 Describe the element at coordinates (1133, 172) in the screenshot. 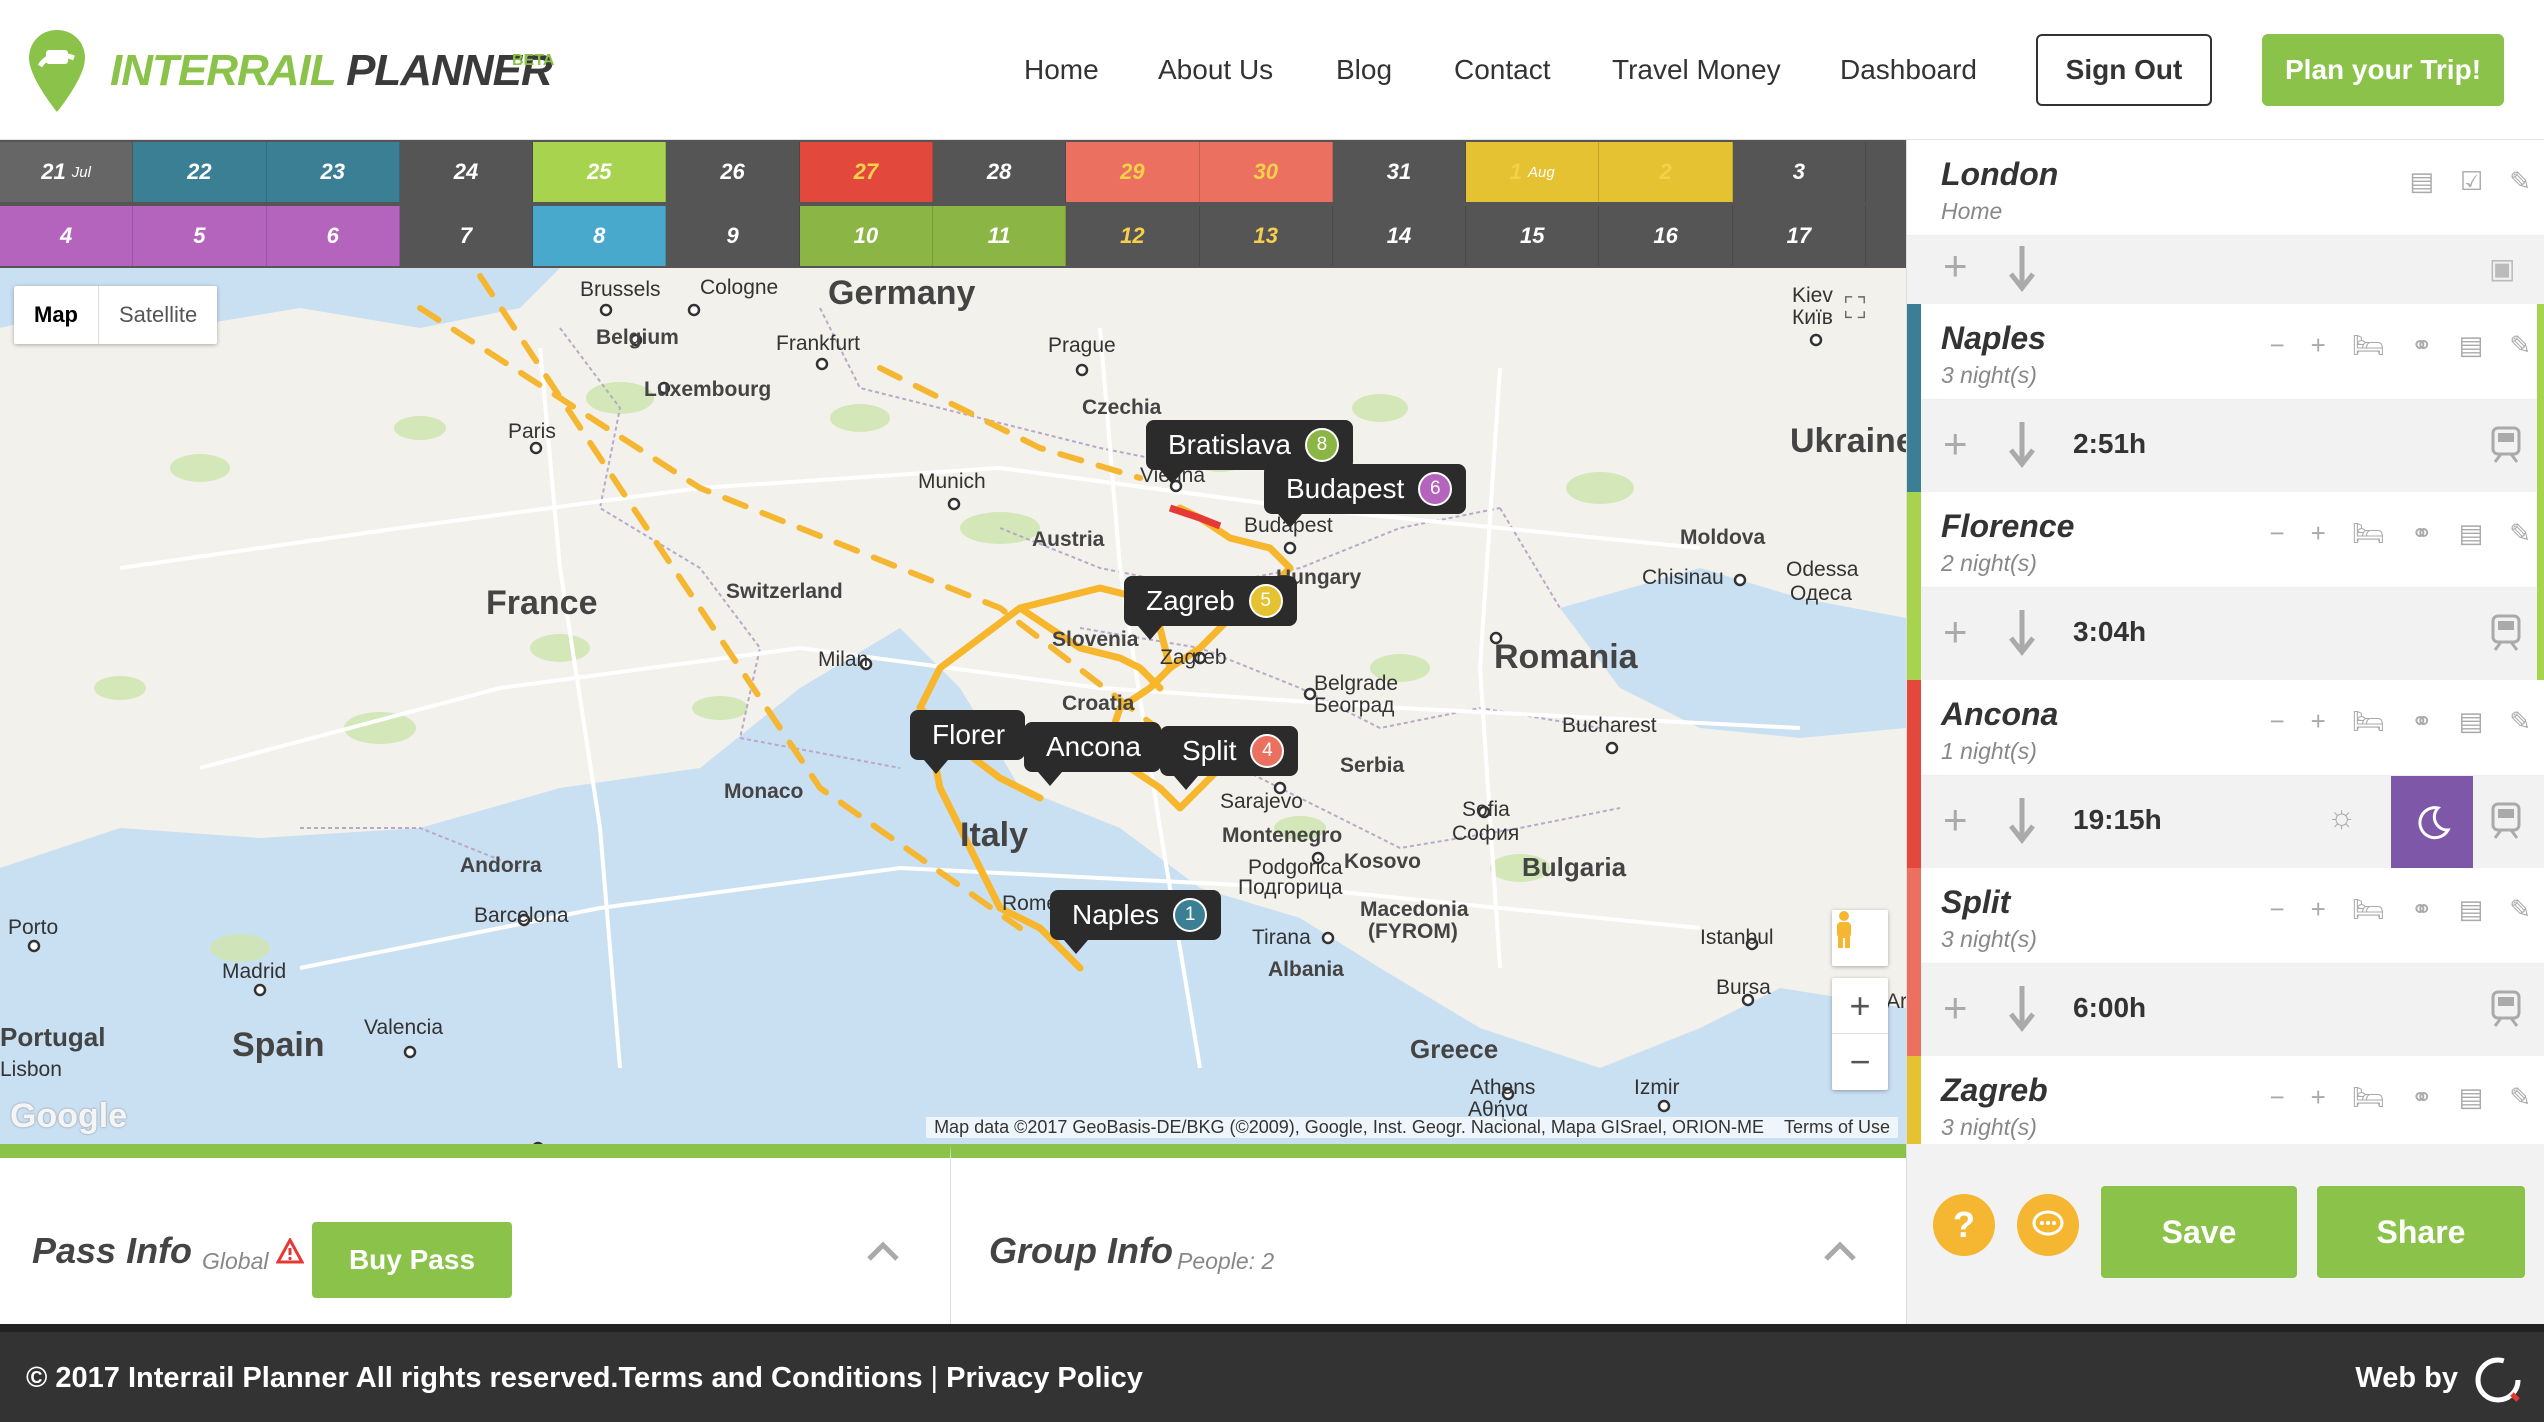

I see `calendar-day-29: 29` at that location.